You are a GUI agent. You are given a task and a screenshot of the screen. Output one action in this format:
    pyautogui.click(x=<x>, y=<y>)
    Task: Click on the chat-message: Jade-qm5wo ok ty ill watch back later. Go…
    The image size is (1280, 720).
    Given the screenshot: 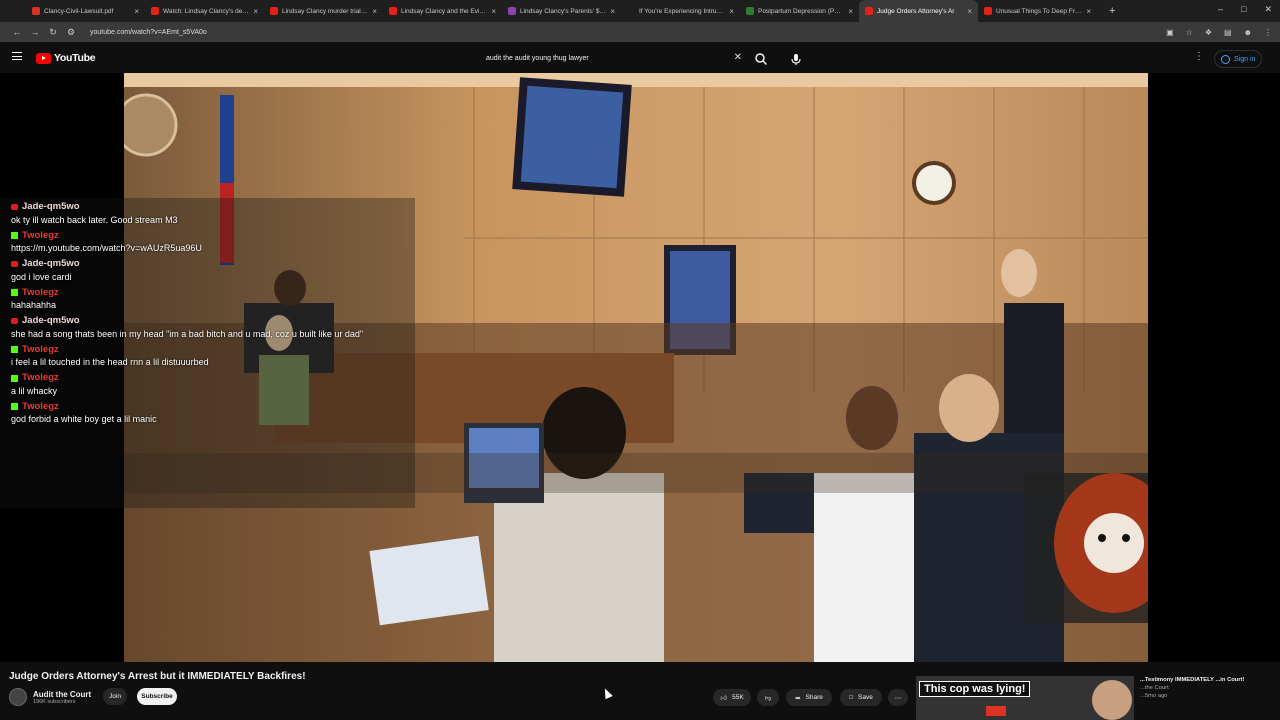 What is the action you would take?
    pyautogui.click(x=207, y=213)
    